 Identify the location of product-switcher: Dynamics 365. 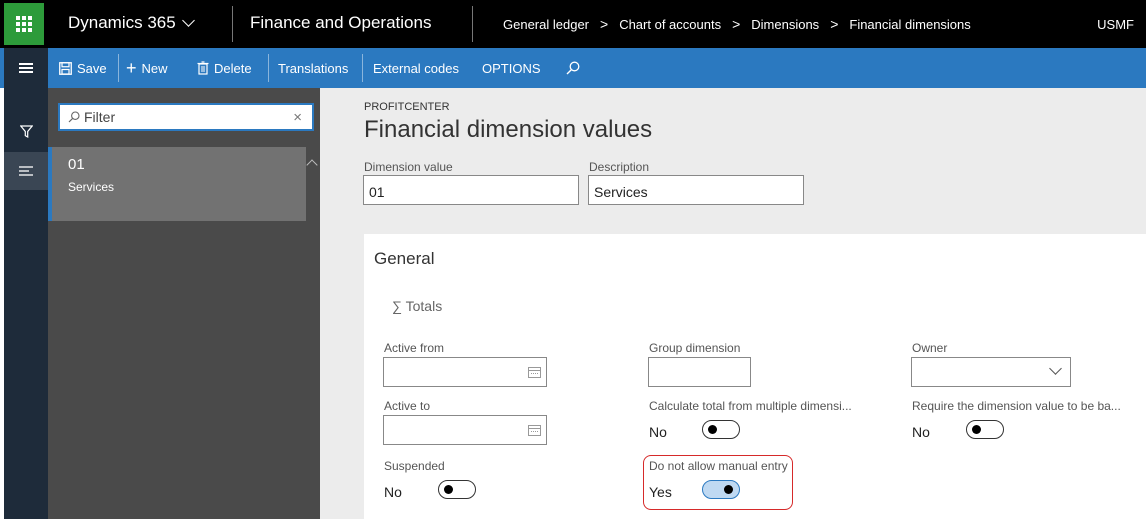
(131, 23).